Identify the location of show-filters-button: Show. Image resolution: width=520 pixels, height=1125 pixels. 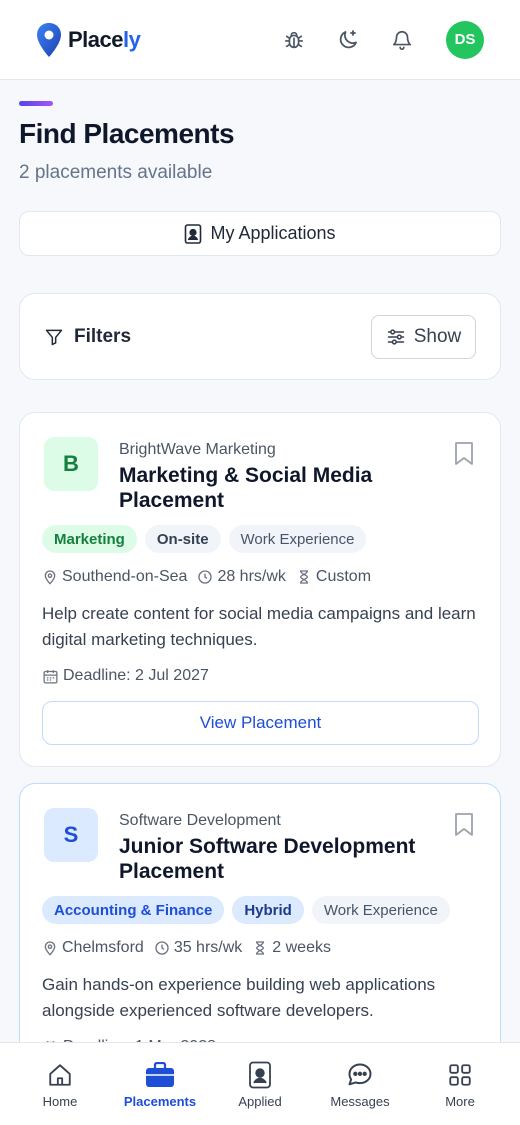
(423, 336).